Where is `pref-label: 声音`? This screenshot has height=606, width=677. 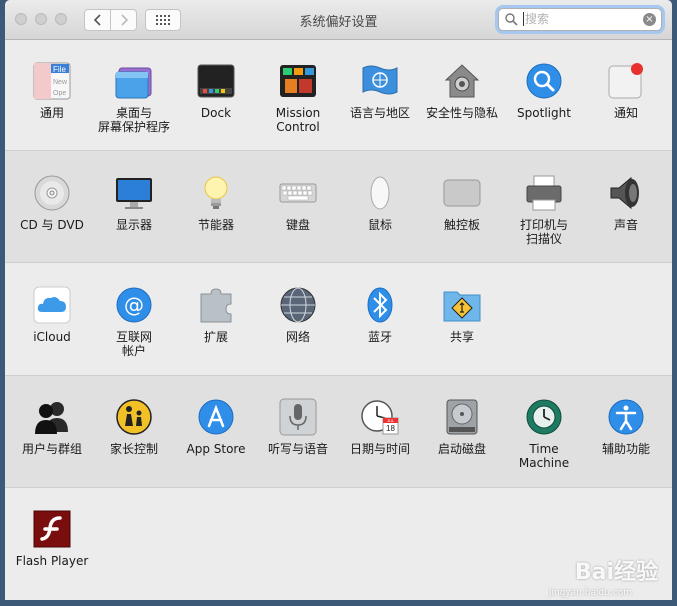 pref-label: 声音 is located at coordinates (625, 225).